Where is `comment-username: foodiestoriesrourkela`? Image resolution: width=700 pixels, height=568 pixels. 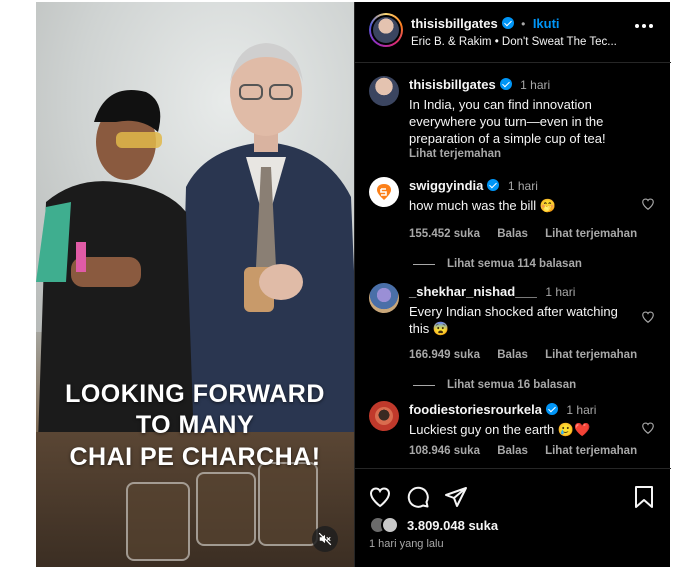
comment-username: foodiestoriesrourkela is located at coordinates (475, 409).